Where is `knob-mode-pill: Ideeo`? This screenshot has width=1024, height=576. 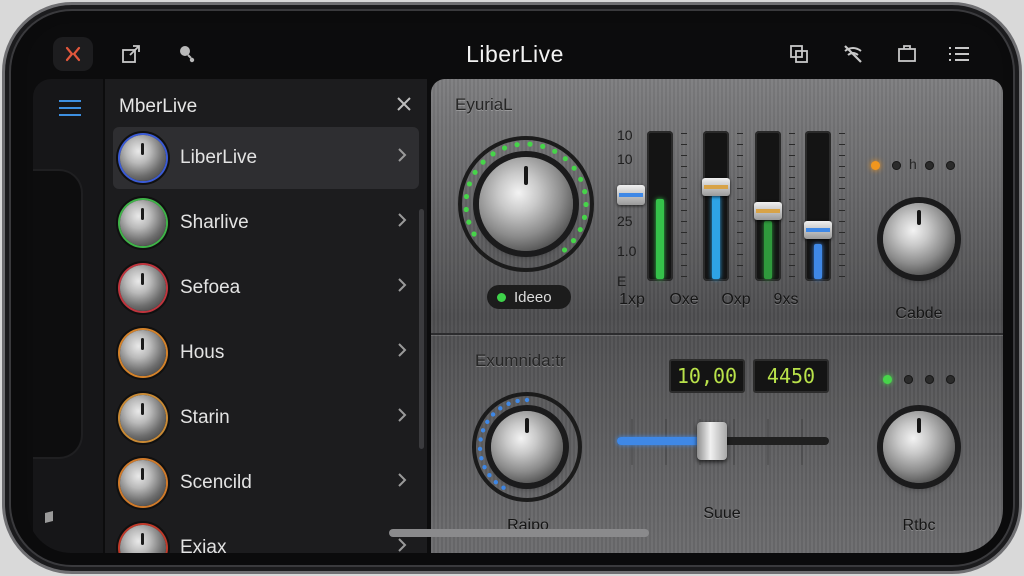
knob-mode-pill: Ideeo is located at coordinates (529, 297).